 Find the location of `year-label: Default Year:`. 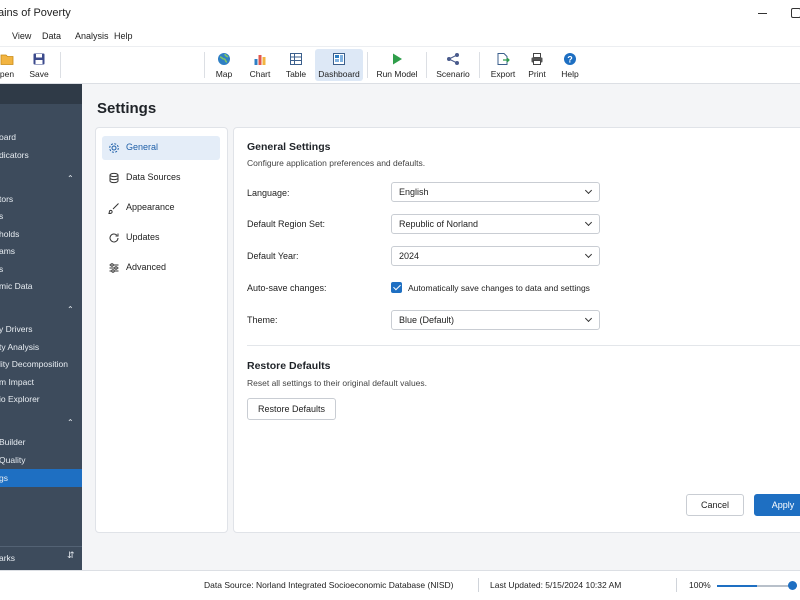

year-label: Default Year: is located at coordinates (273, 256).